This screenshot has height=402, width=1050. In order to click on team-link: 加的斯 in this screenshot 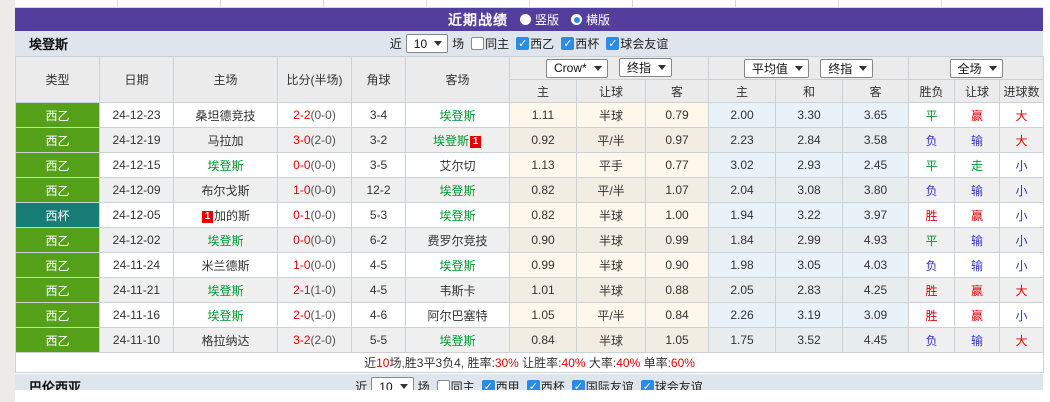, I will do `click(232, 216)`.